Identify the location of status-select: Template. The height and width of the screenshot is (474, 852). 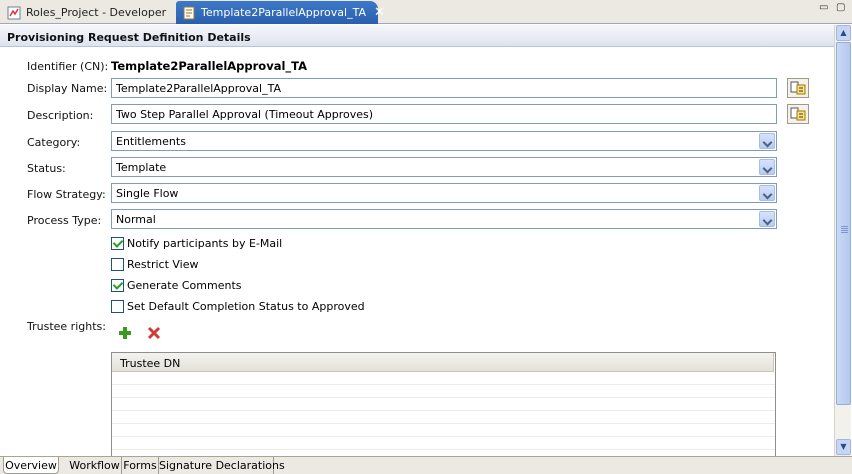
(444, 167).